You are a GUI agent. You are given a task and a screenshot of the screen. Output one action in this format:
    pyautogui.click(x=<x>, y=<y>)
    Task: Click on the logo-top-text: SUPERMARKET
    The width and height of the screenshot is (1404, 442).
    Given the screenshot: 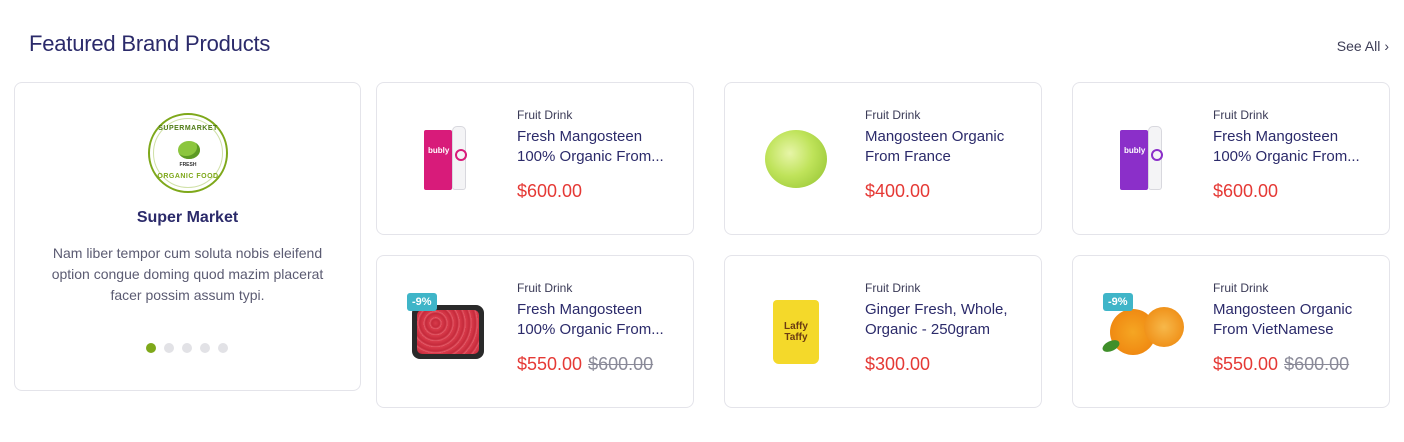 What is the action you would take?
    pyautogui.click(x=188, y=128)
    